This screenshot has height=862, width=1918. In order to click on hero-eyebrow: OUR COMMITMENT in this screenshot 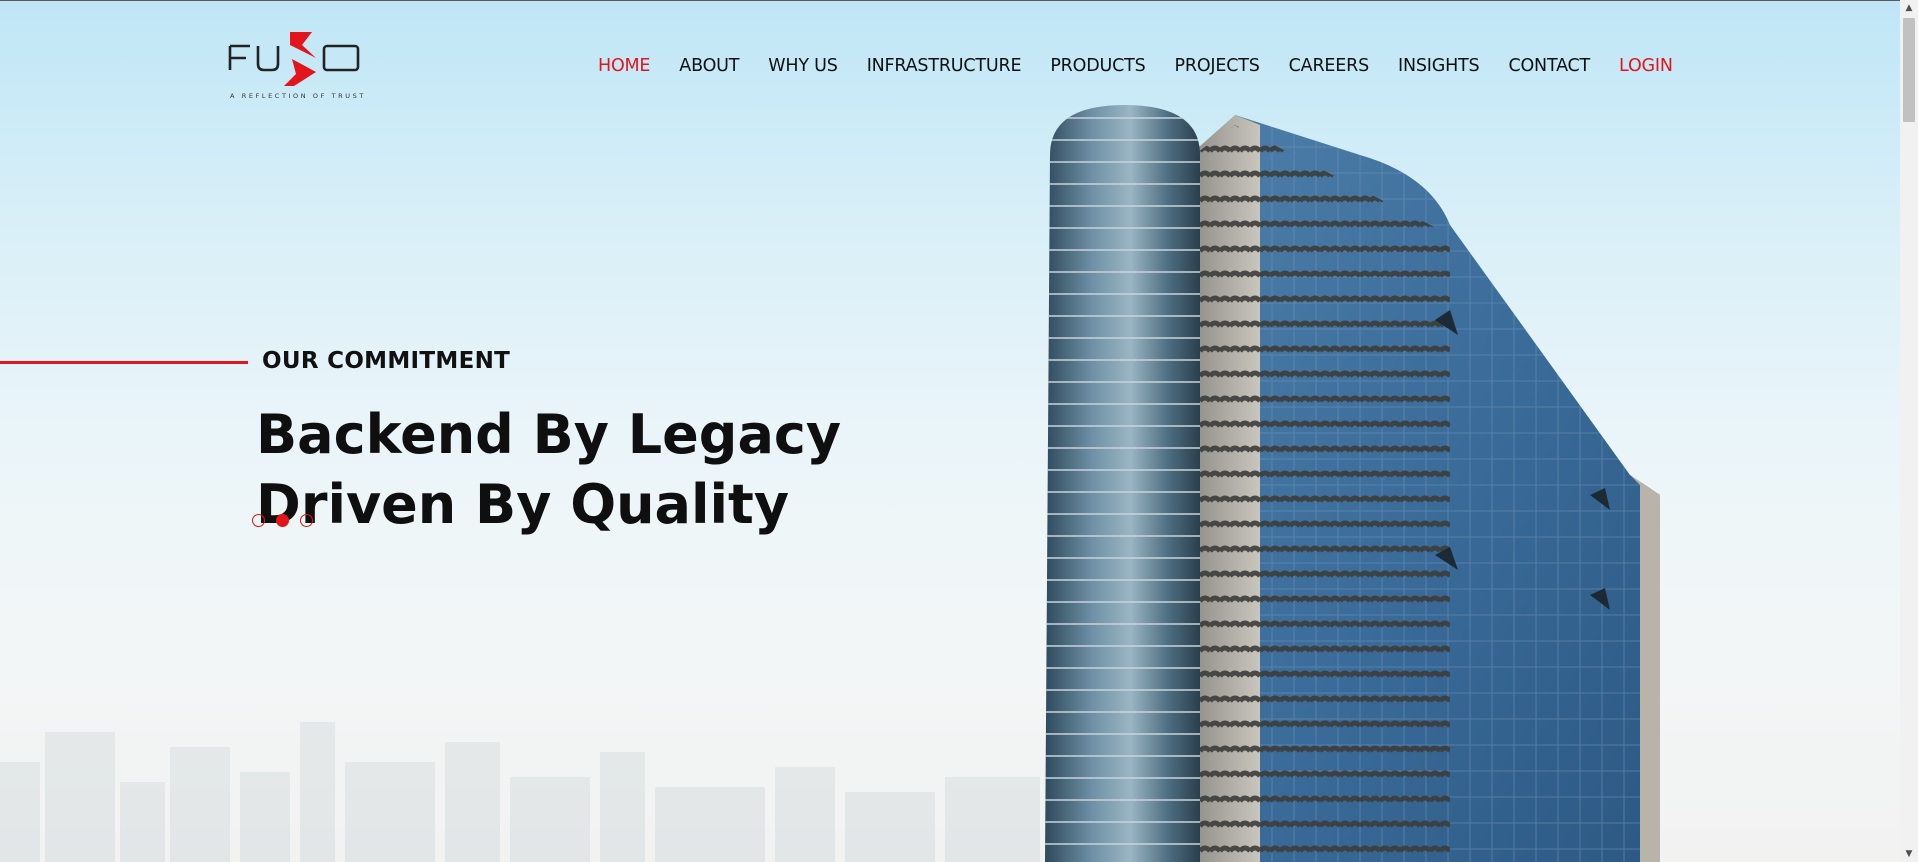, I will do `click(386, 361)`.